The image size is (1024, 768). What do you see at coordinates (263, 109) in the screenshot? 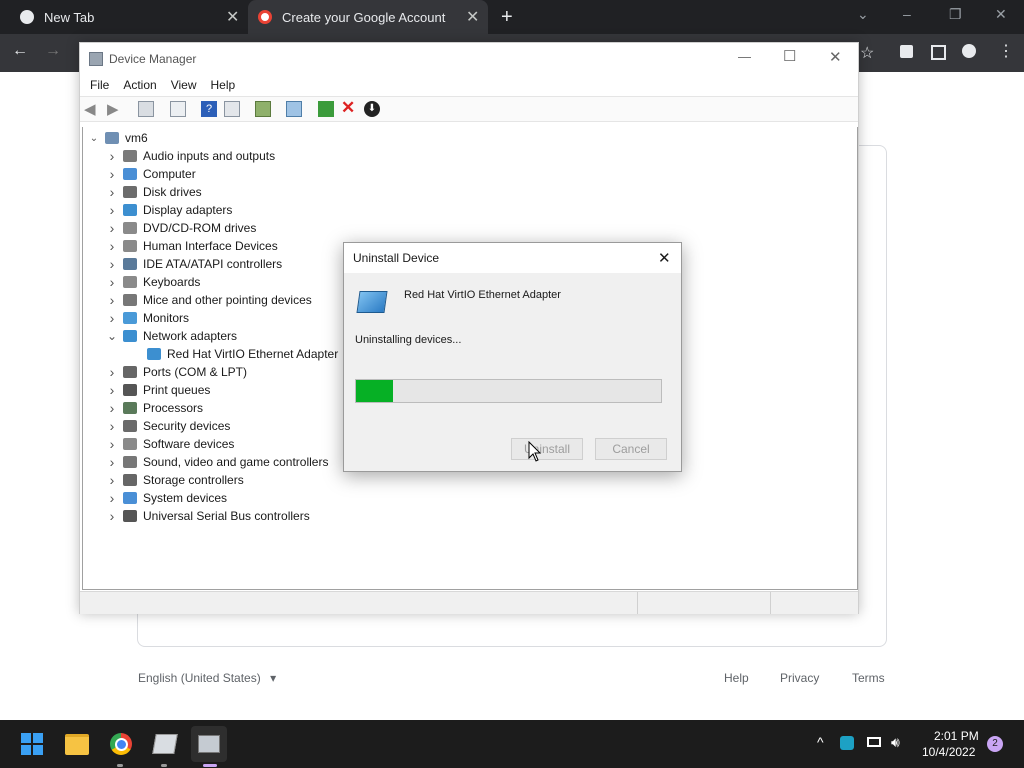
I see `update-driver-icon` at bounding box center [263, 109].